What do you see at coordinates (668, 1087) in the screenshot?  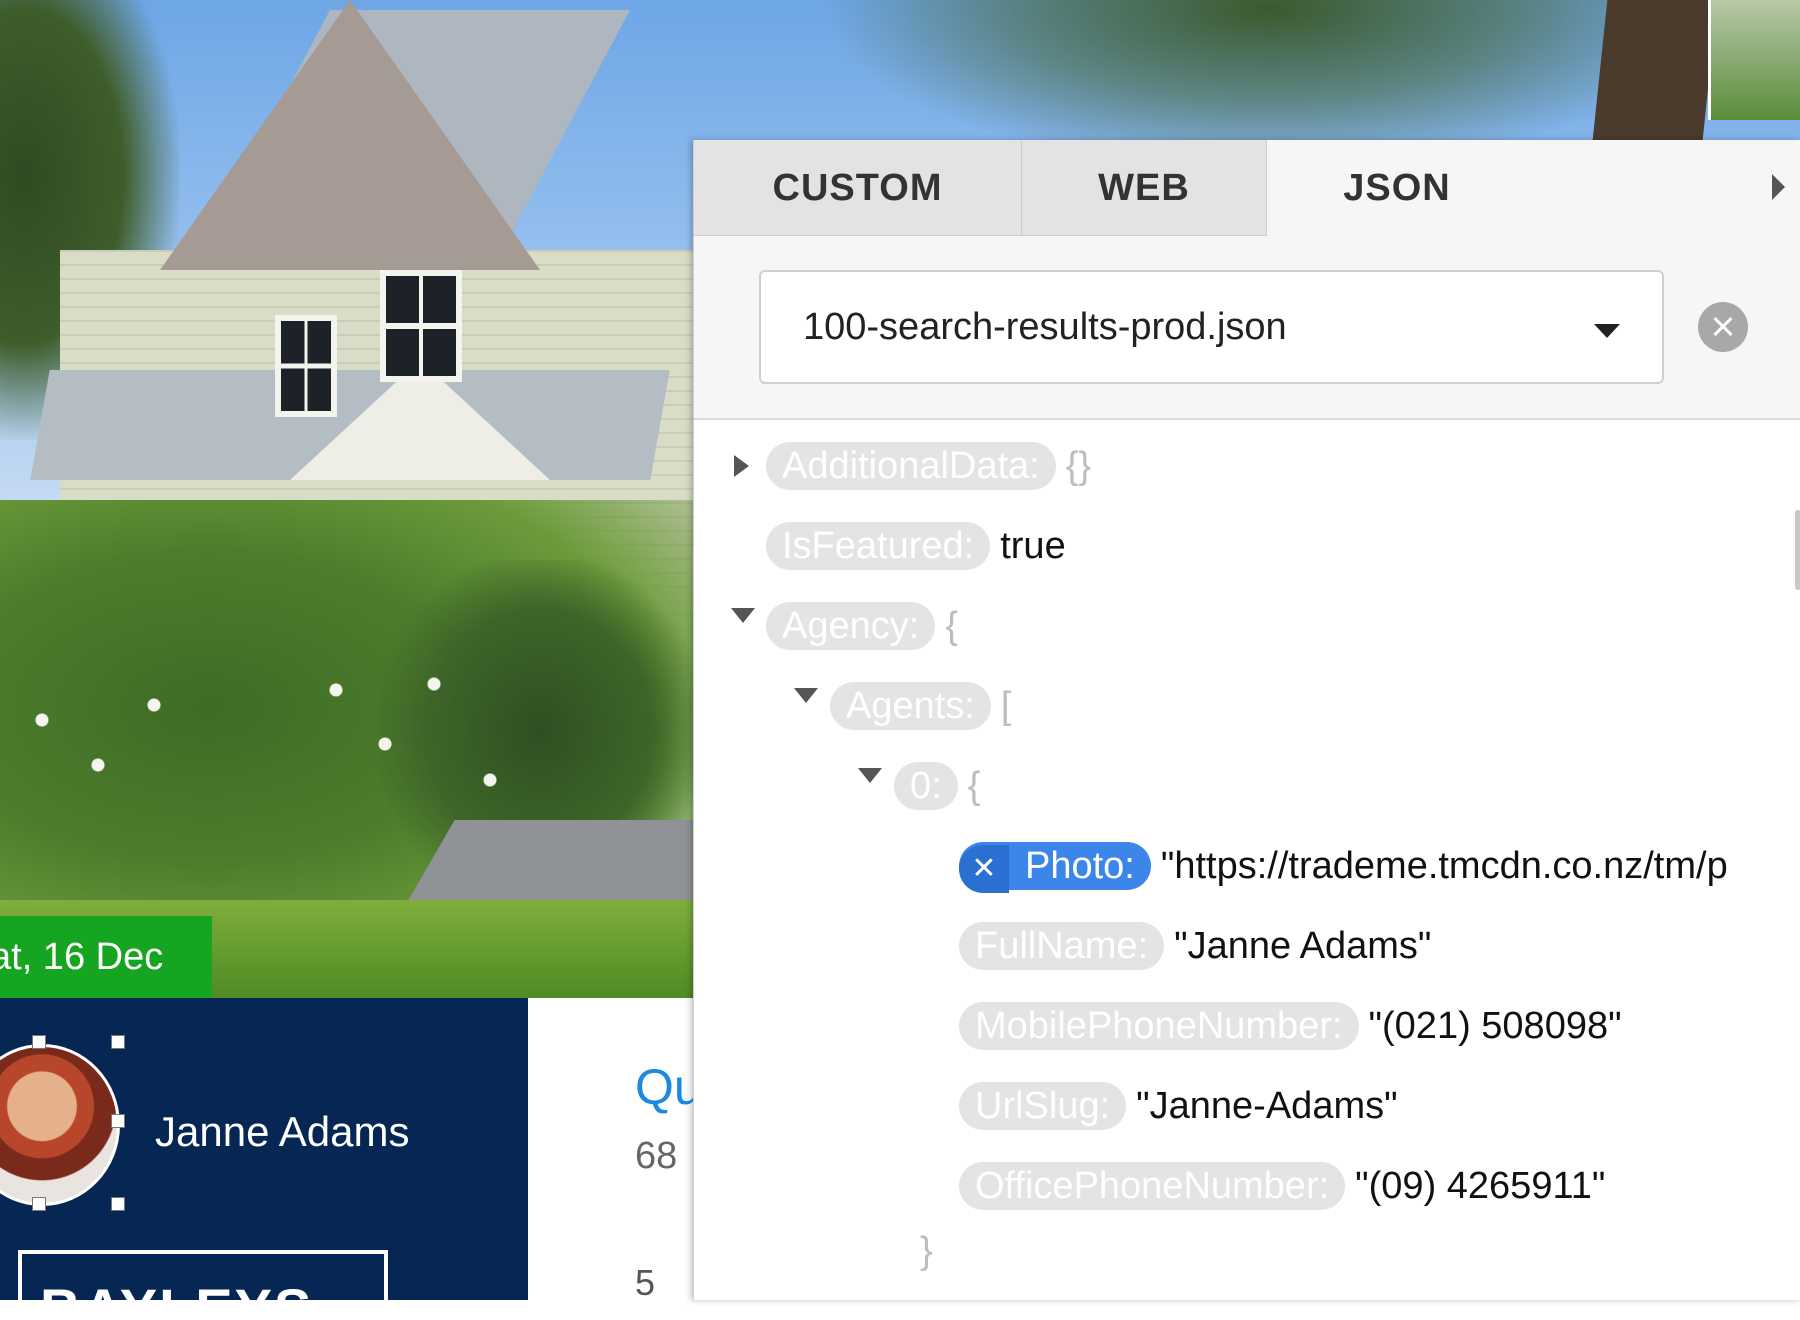 I see `listing-title: Qu` at bounding box center [668, 1087].